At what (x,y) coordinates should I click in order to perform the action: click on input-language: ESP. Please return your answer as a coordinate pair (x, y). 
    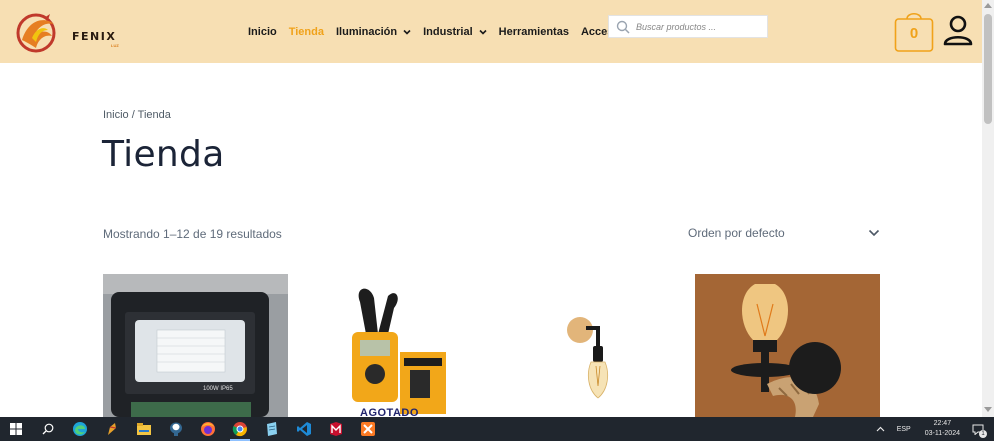
    Looking at the image, I should click on (904, 429).